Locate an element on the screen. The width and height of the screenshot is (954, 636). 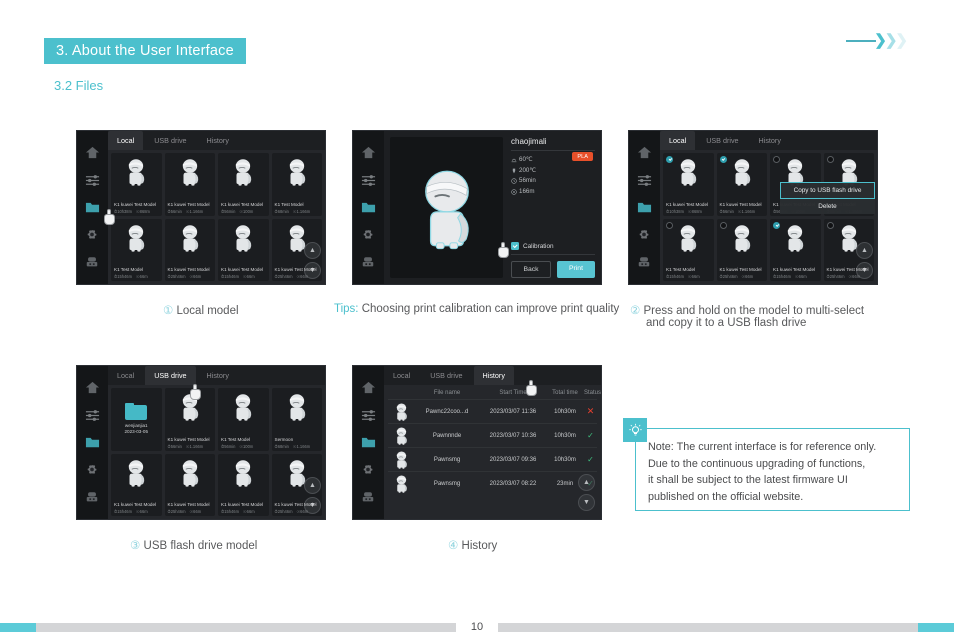
model-card: K1 Test Model⏱68min☉1.166m is located at coordinates (296, 184).